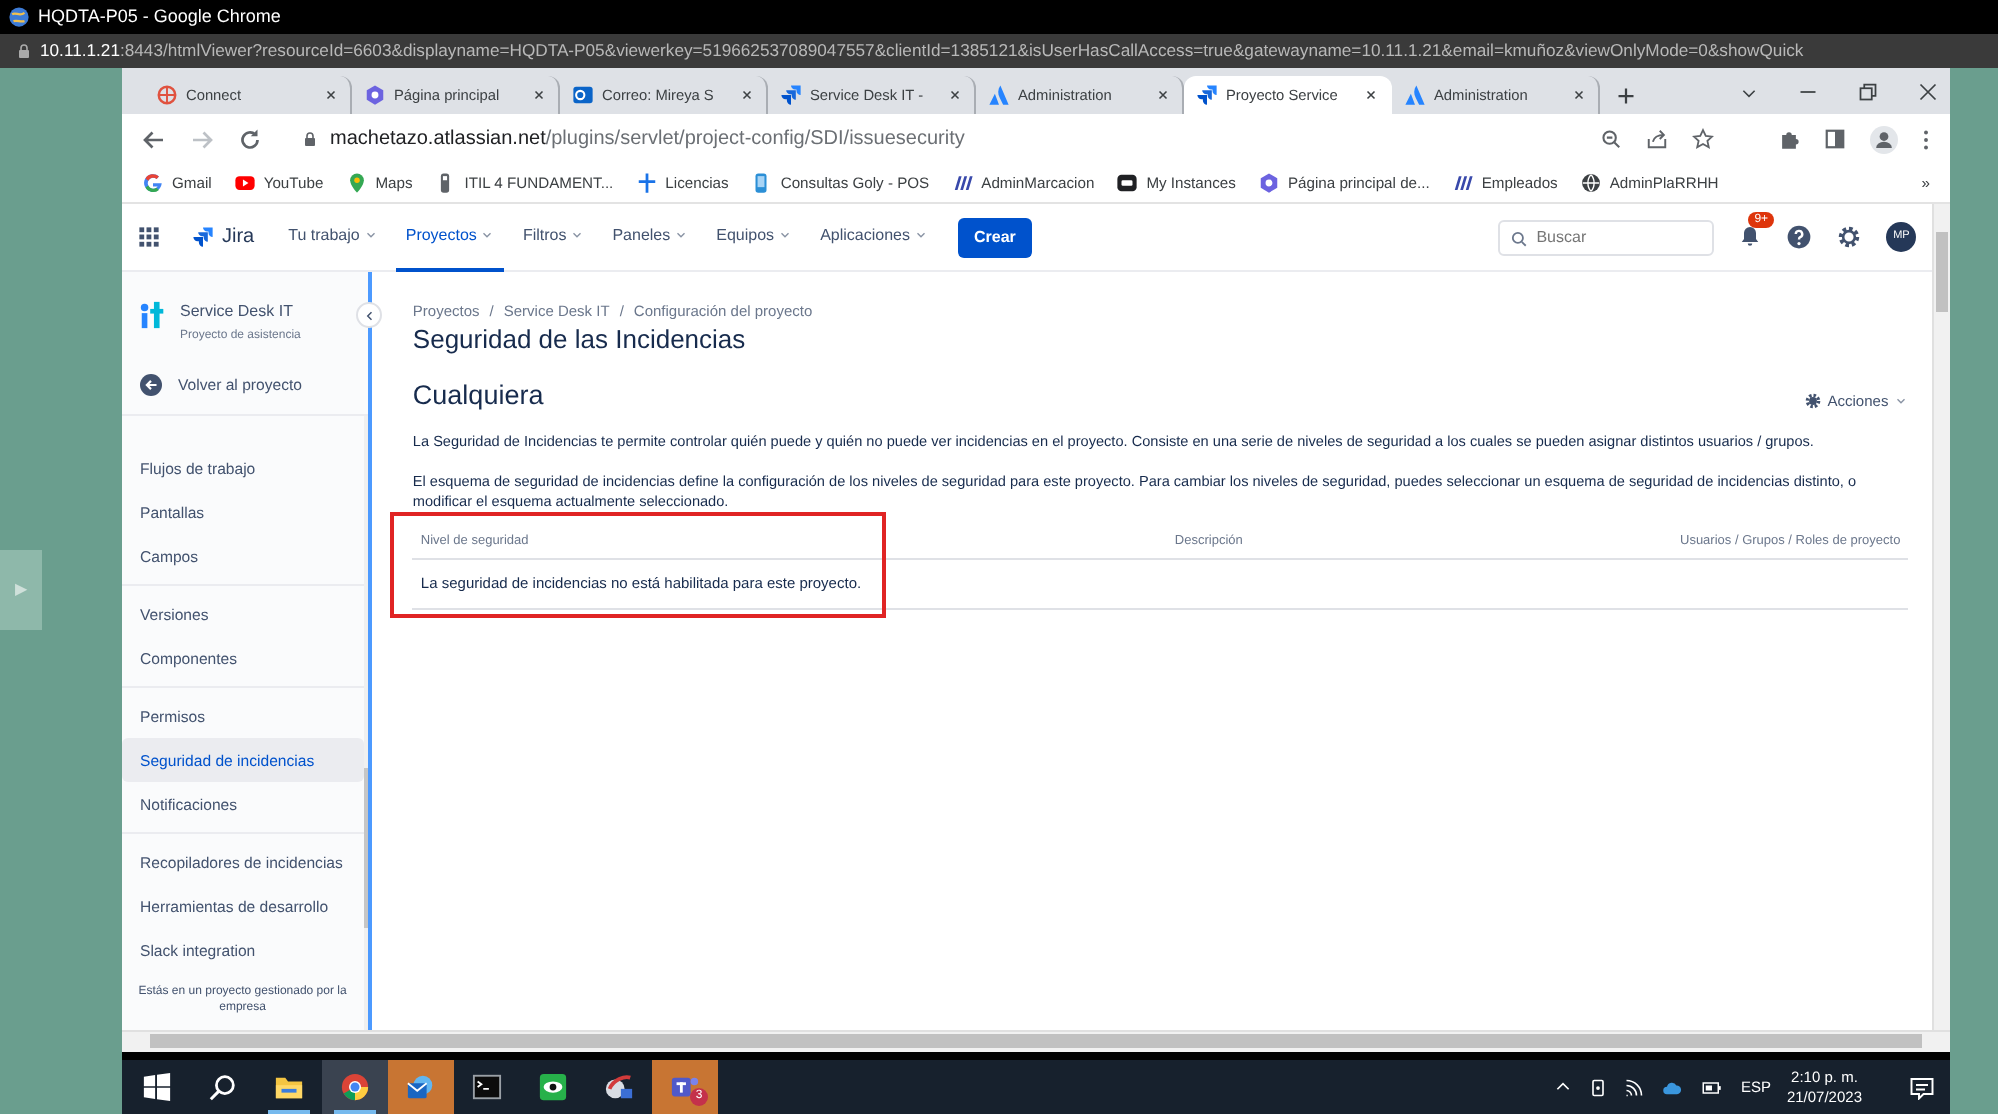 This screenshot has width=1998, height=1114. Describe the element at coordinates (1884, 139) in the screenshot. I see `profile-icon` at that location.